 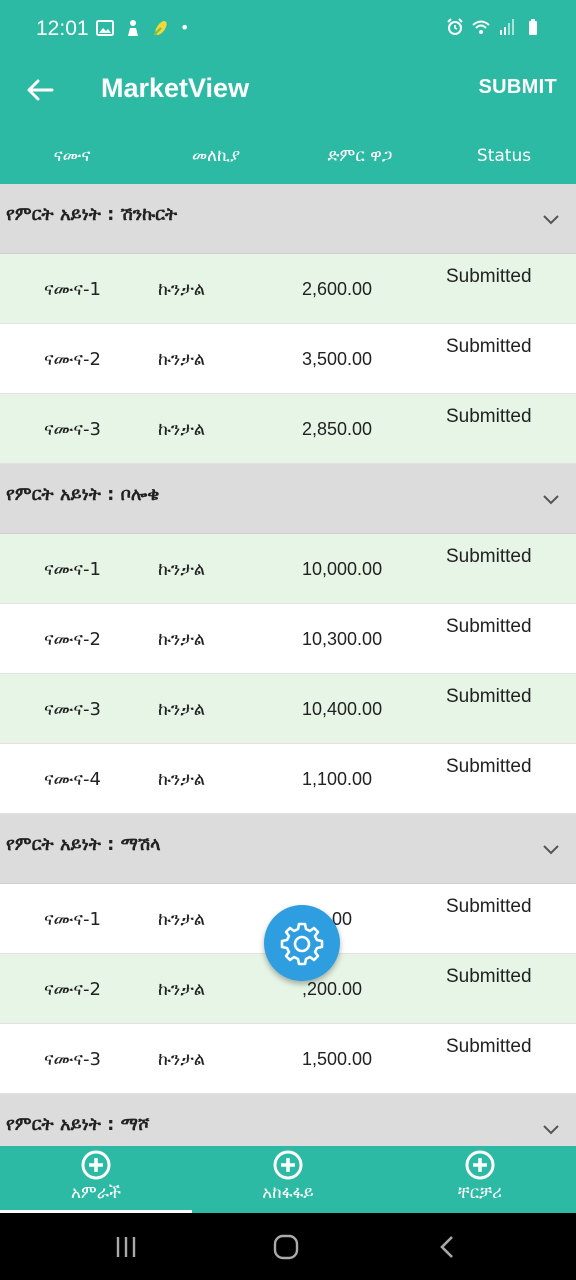 I want to click on total-price: 2,600.00, so click(x=337, y=289).